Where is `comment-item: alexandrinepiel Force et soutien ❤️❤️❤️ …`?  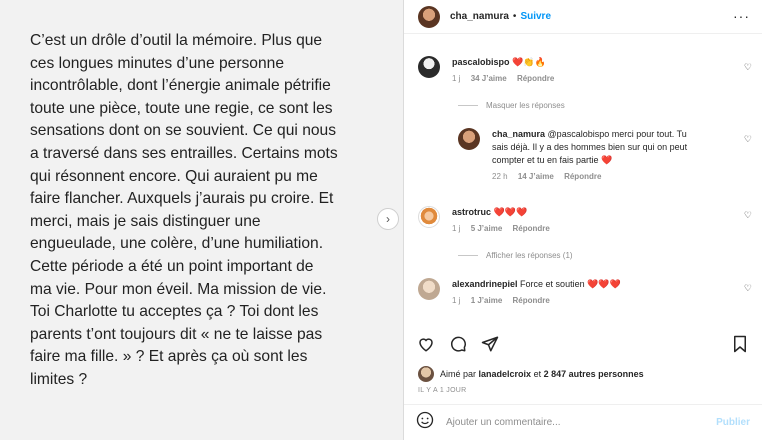 comment-item: alexandrinepiel Force et soutien ❤️❤️❤️ … is located at coordinates (519, 291).